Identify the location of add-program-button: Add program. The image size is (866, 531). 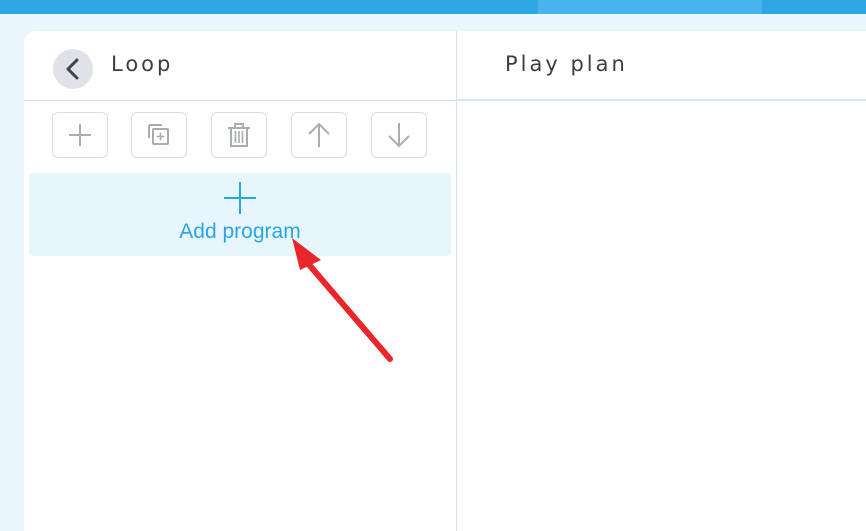
(240, 214).